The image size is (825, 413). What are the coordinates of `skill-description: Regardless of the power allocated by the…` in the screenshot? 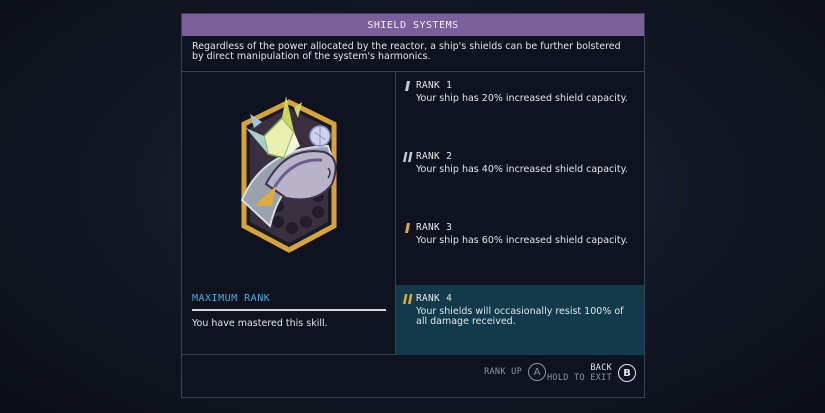 It's located at (413, 54).